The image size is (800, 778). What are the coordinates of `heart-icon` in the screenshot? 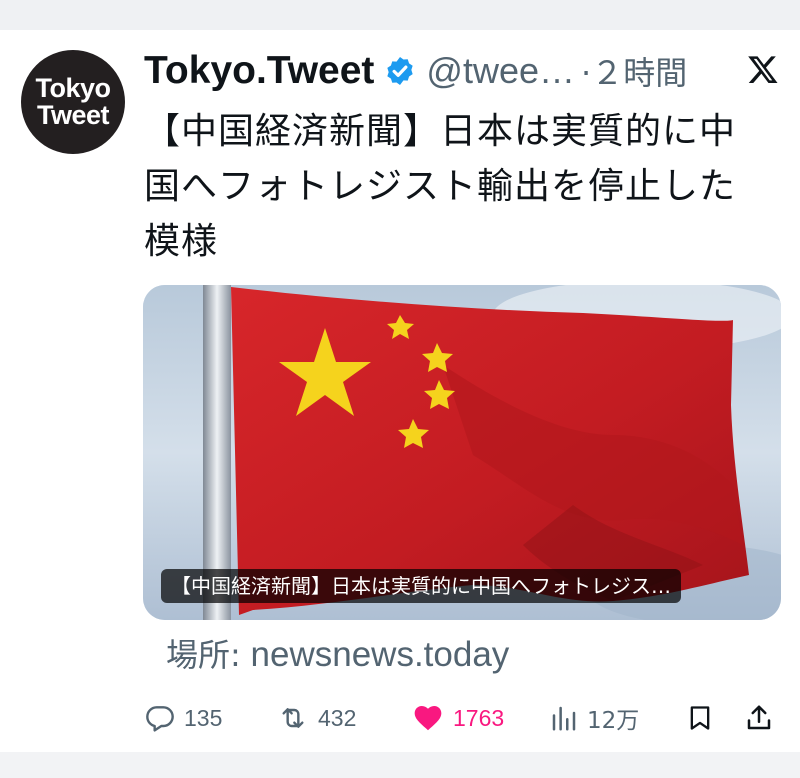 It's located at (428, 718).